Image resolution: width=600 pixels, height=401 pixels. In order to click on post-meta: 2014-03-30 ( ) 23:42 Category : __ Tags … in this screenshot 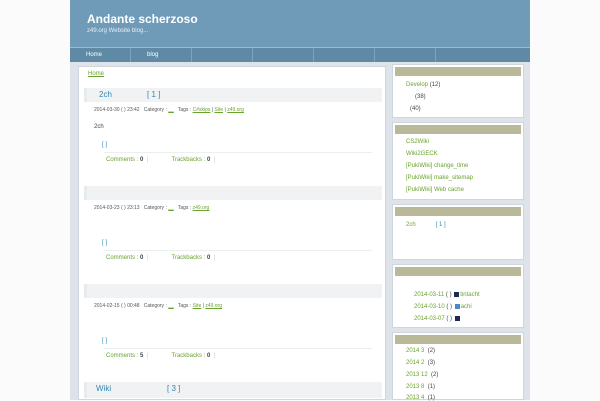, I will do `click(169, 110)`.